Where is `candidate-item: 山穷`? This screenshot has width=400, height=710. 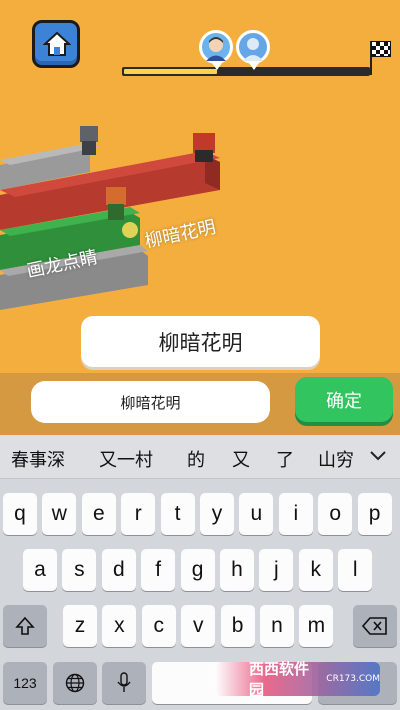
candidate-item: 山穷 is located at coordinates (336, 459).